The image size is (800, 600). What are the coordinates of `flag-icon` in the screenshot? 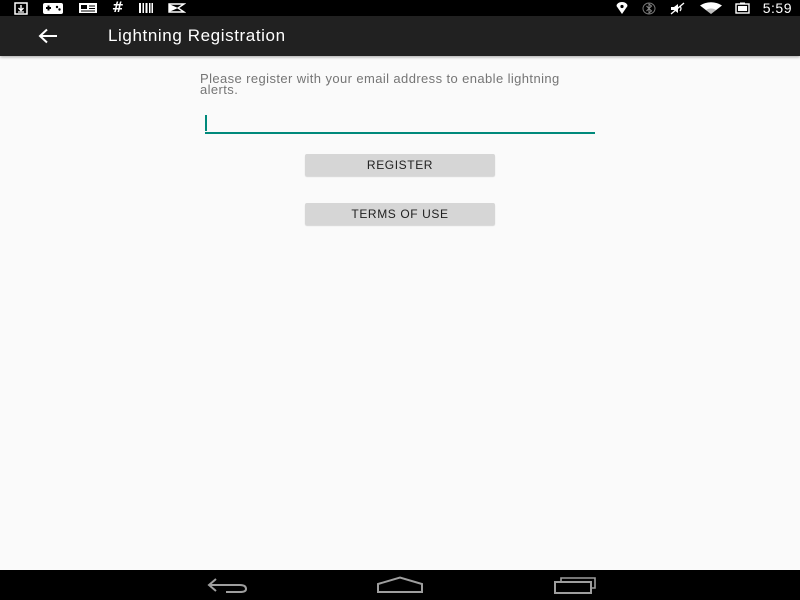 It's located at (177, 8).